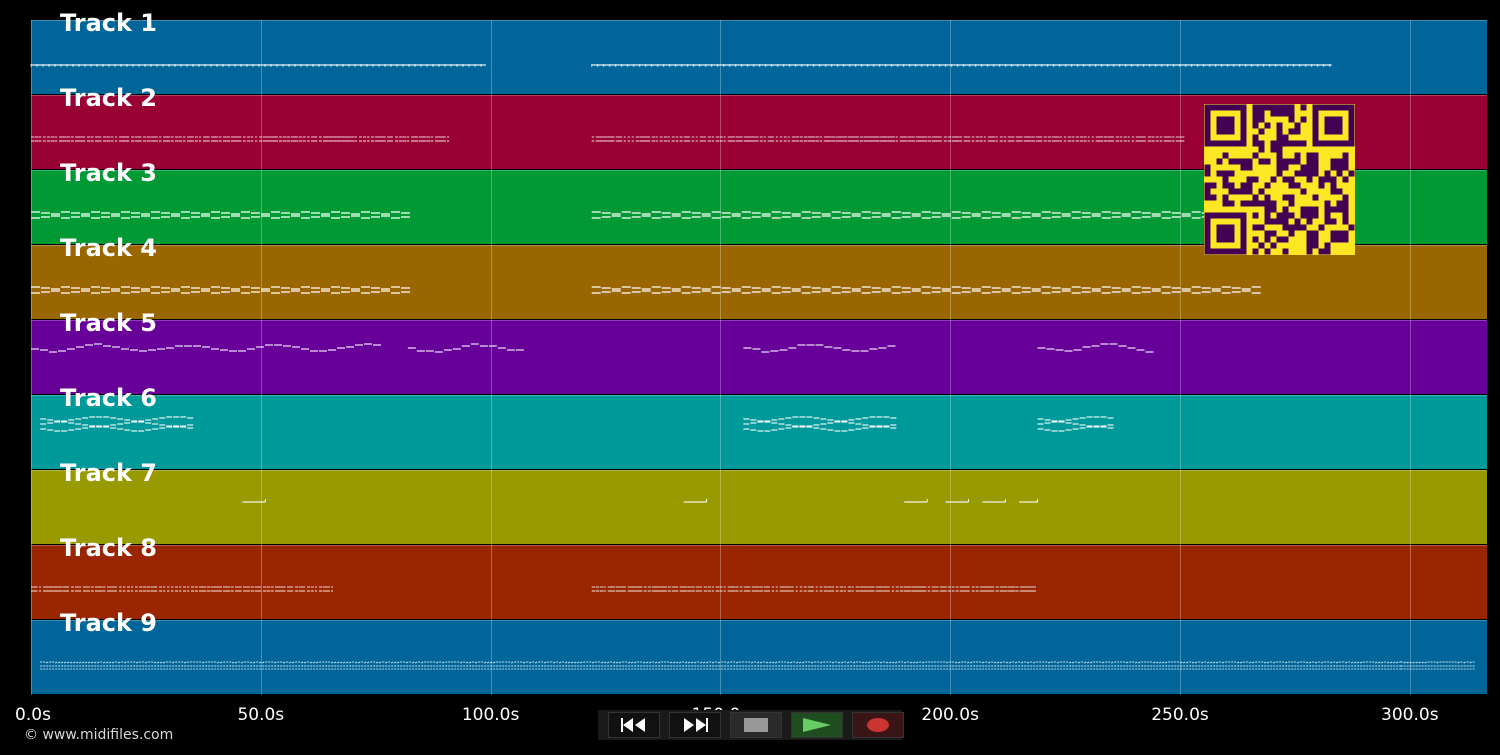 Image resolution: width=1500 pixels, height=755 pixels. I want to click on tick-label: 0.0s, so click(33, 715).